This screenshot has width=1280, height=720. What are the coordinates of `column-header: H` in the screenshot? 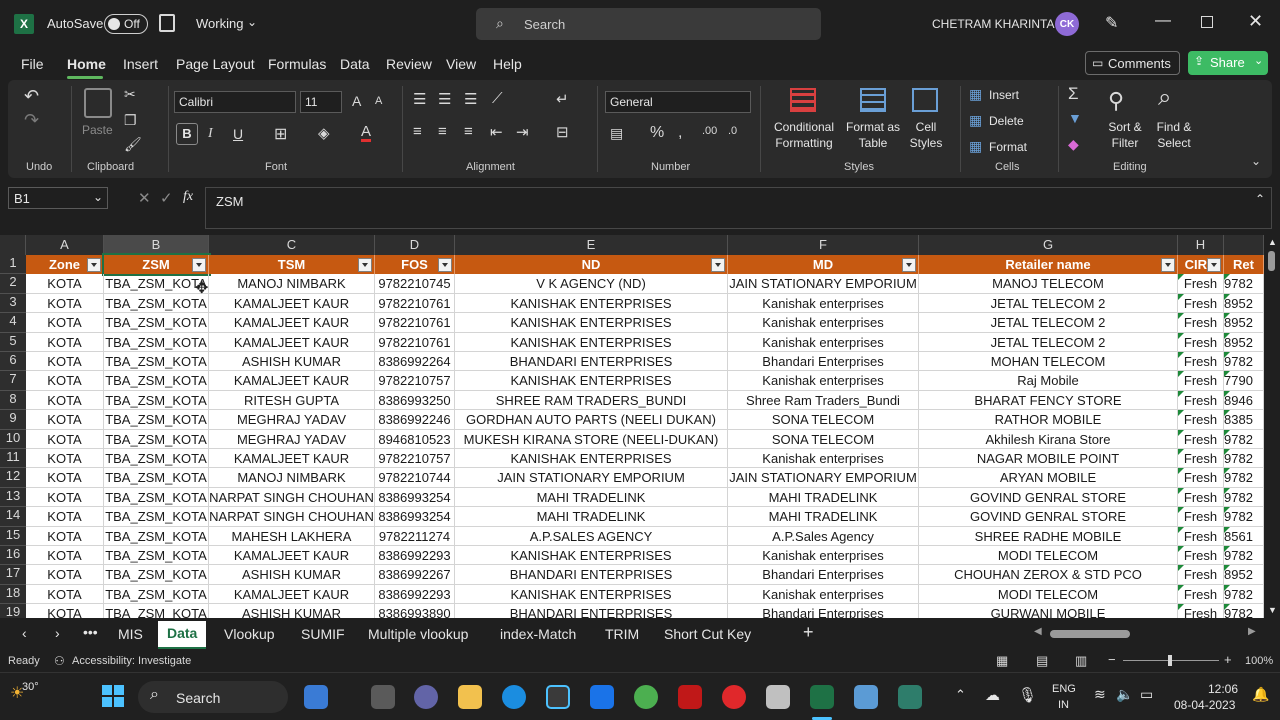 It's located at (1201, 245).